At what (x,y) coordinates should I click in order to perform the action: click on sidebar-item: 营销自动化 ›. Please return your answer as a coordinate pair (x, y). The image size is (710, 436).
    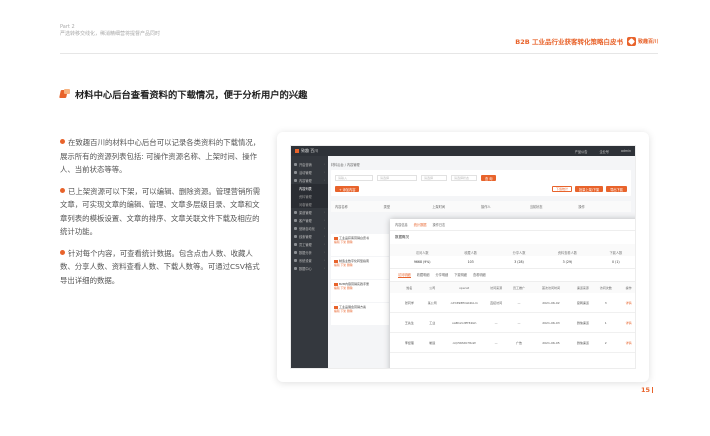
    Looking at the image, I should click on (309, 228).